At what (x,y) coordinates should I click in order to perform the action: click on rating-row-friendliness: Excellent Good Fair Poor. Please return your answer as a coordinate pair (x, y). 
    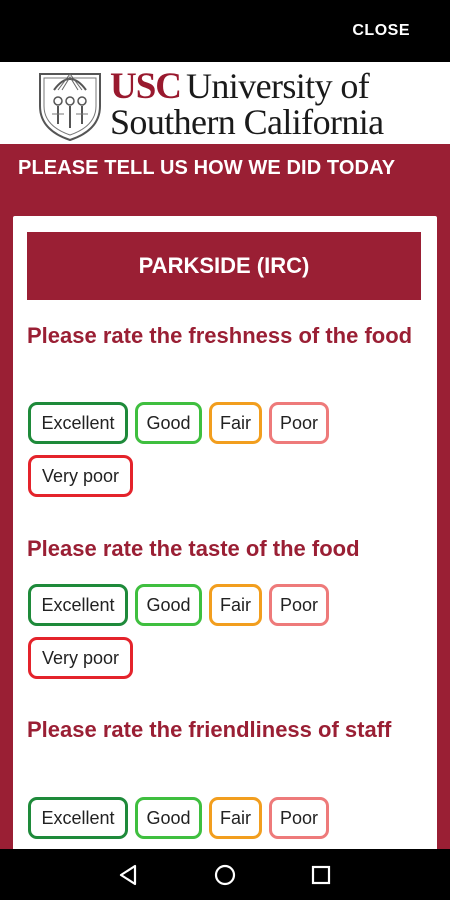
    Looking at the image, I should click on (178, 818).